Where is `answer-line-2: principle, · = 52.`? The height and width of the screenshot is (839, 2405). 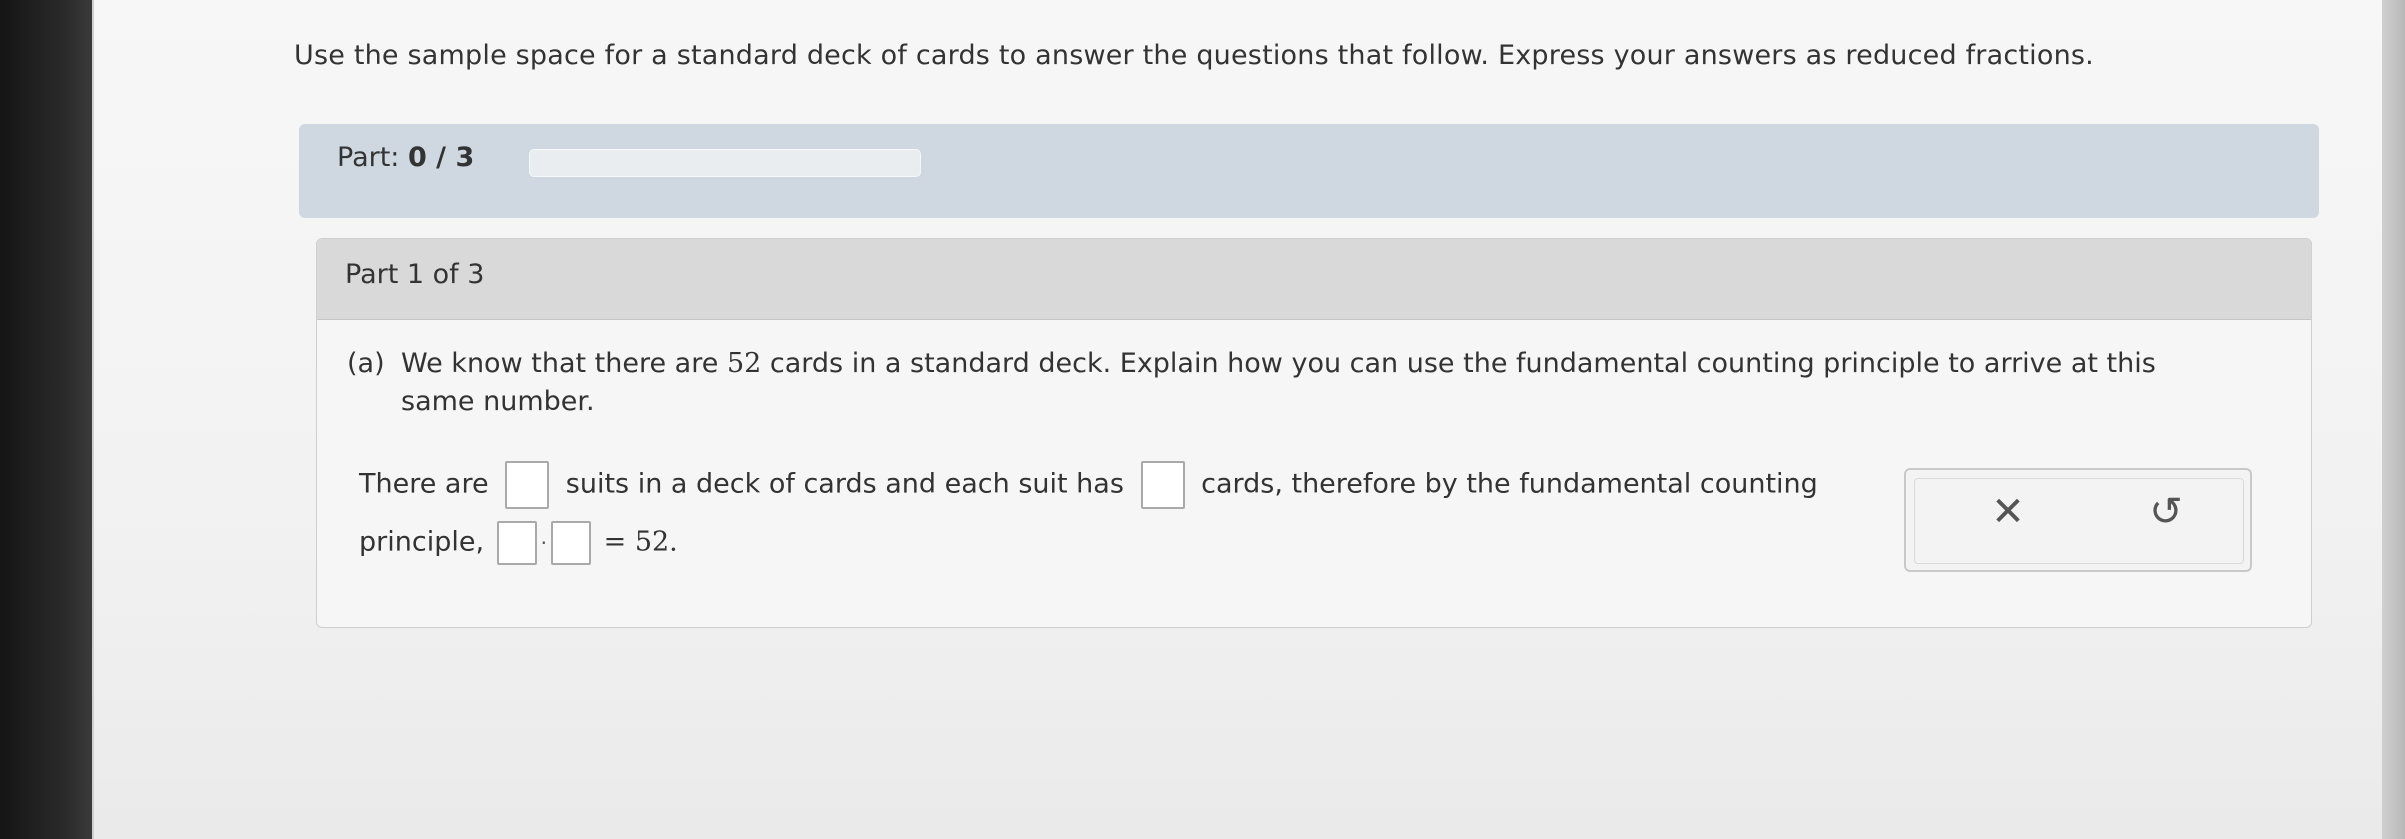
answer-line-2: principle, · = 52. is located at coordinates (518, 543).